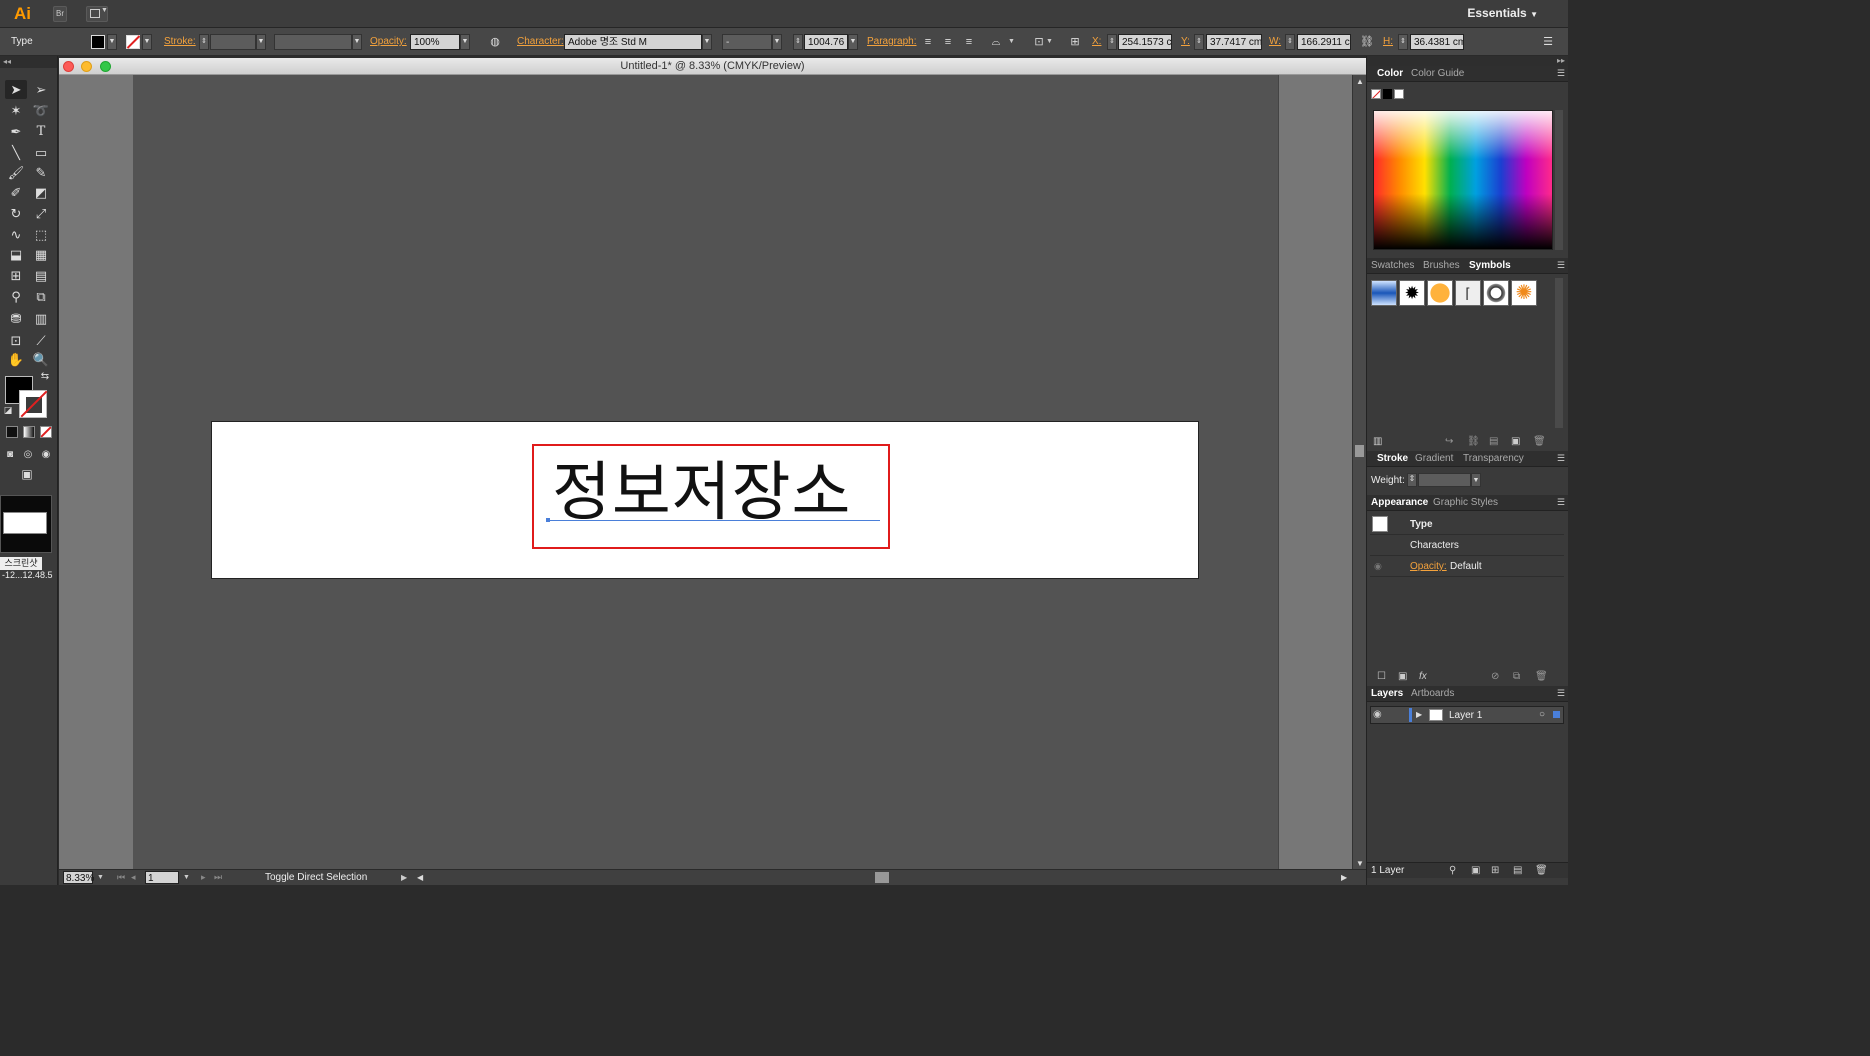 This screenshot has width=1870, height=1056. I want to click on font-style-dropdown: ▼, so click(777, 42).